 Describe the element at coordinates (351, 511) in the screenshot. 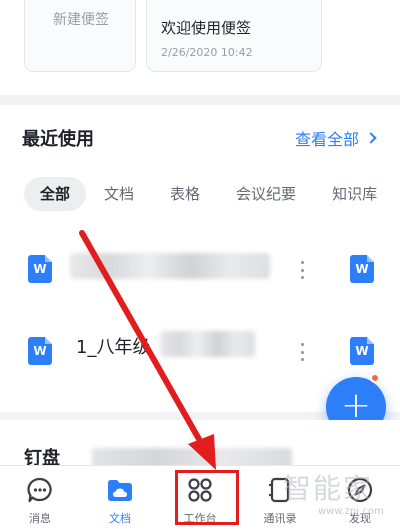

I see `watermark-url: www.znj.com` at that location.